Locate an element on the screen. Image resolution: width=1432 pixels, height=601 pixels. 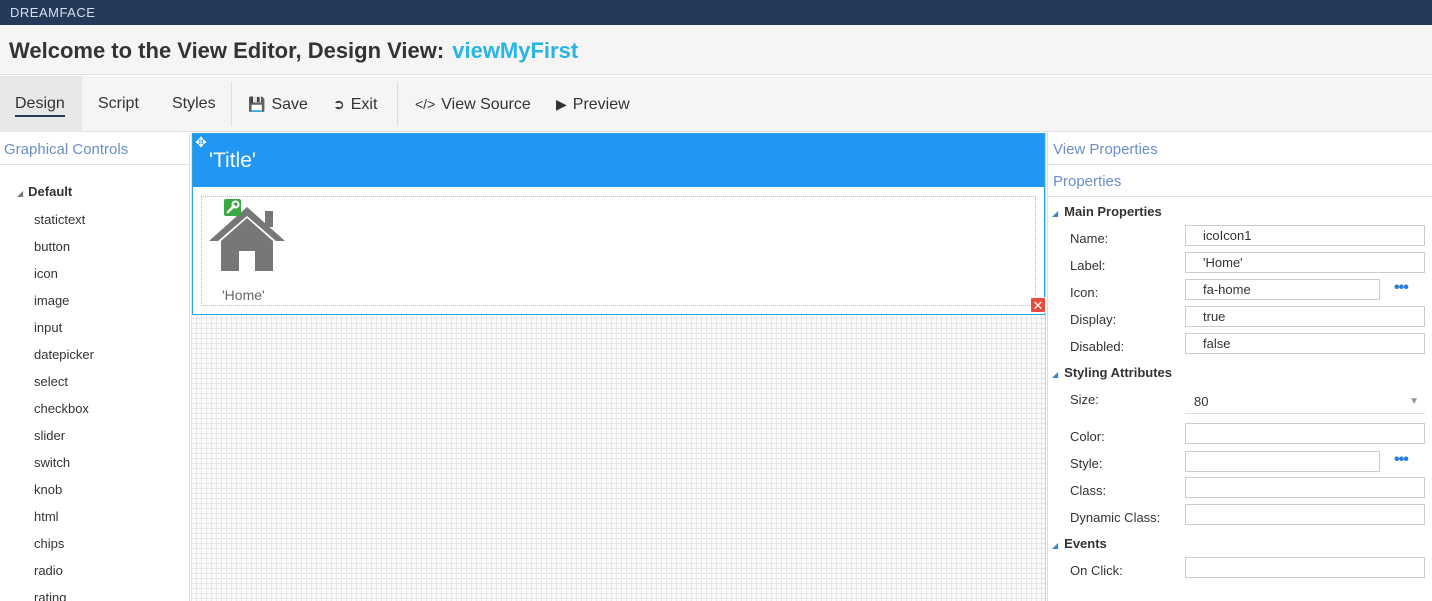
label-field: 'Home' is located at coordinates (1305, 262).